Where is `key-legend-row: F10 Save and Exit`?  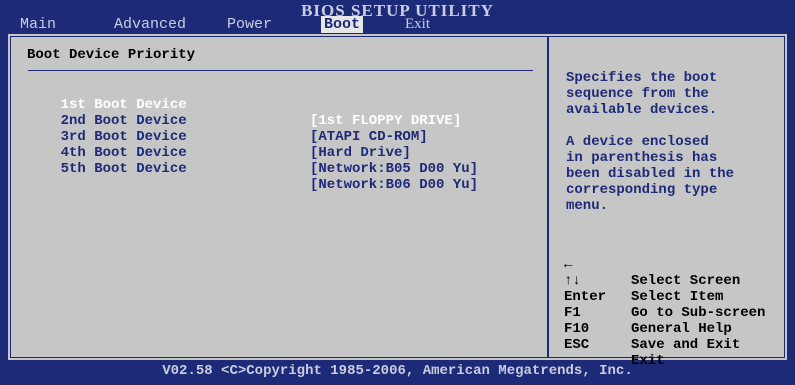
key-legend-row: F10 Save and Exit is located at coordinates (652, 329).